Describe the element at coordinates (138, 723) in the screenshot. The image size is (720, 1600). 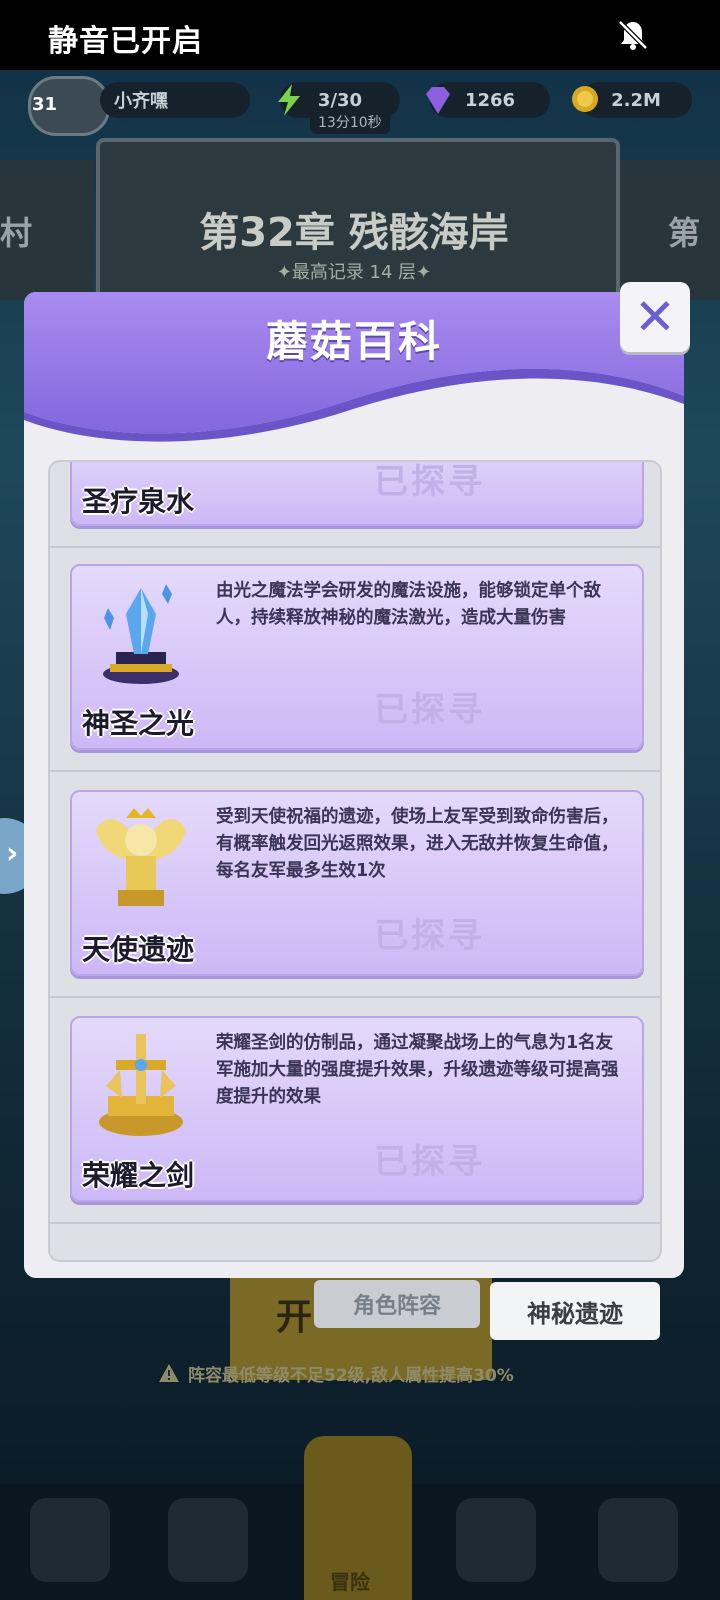
I see `card-name: 神圣之光` at that location.